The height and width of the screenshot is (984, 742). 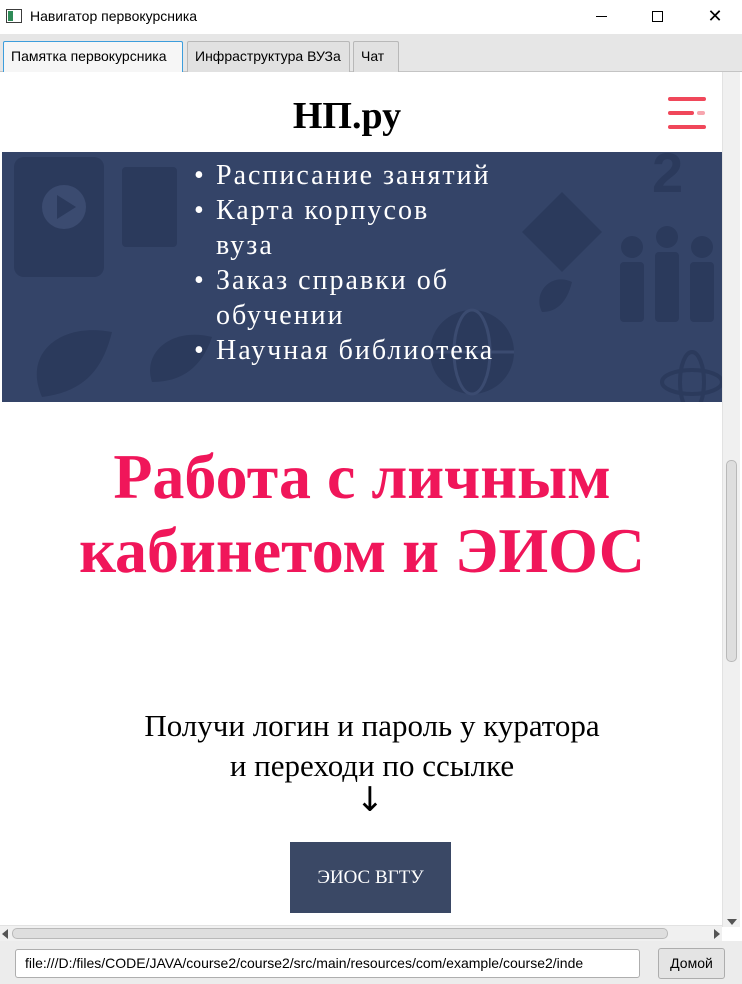 I want to click on minimize-button, so click(x=601, y=16).